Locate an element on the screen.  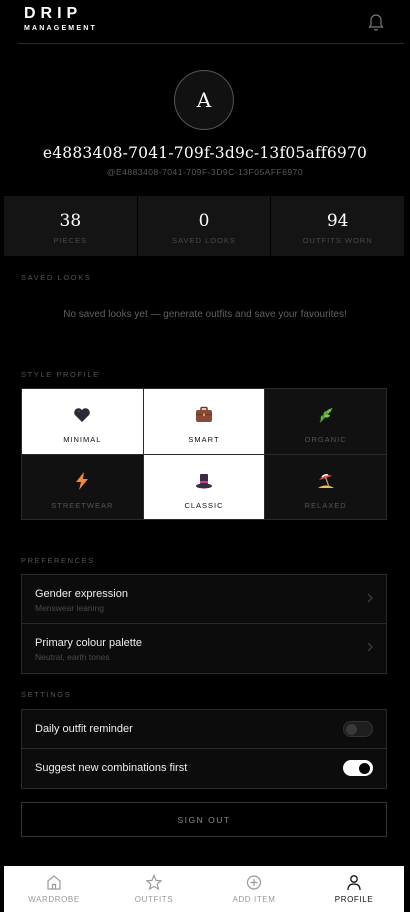
stat-label: SAVED LOOKS is located at coordinates (204, 240).